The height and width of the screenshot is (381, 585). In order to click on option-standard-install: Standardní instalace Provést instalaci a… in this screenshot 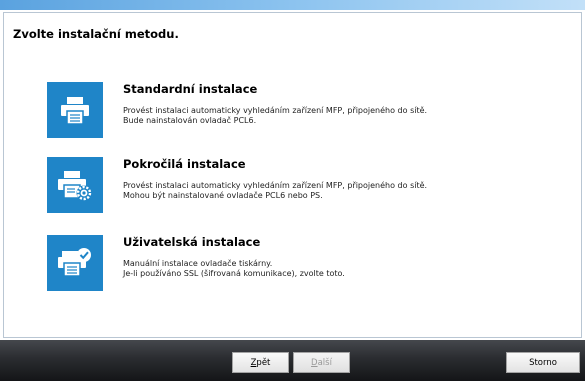, I will do `click(297, 112)`.